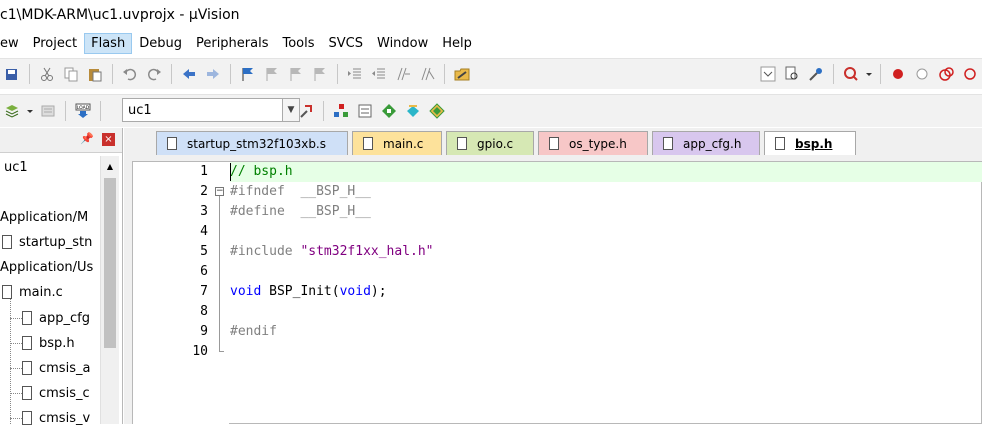 The image size is (982, 429). What do you see at coordinates (41, 292) in the screenshot?
I see `tree-file-label: main.c` at bounding box center [41, 292].